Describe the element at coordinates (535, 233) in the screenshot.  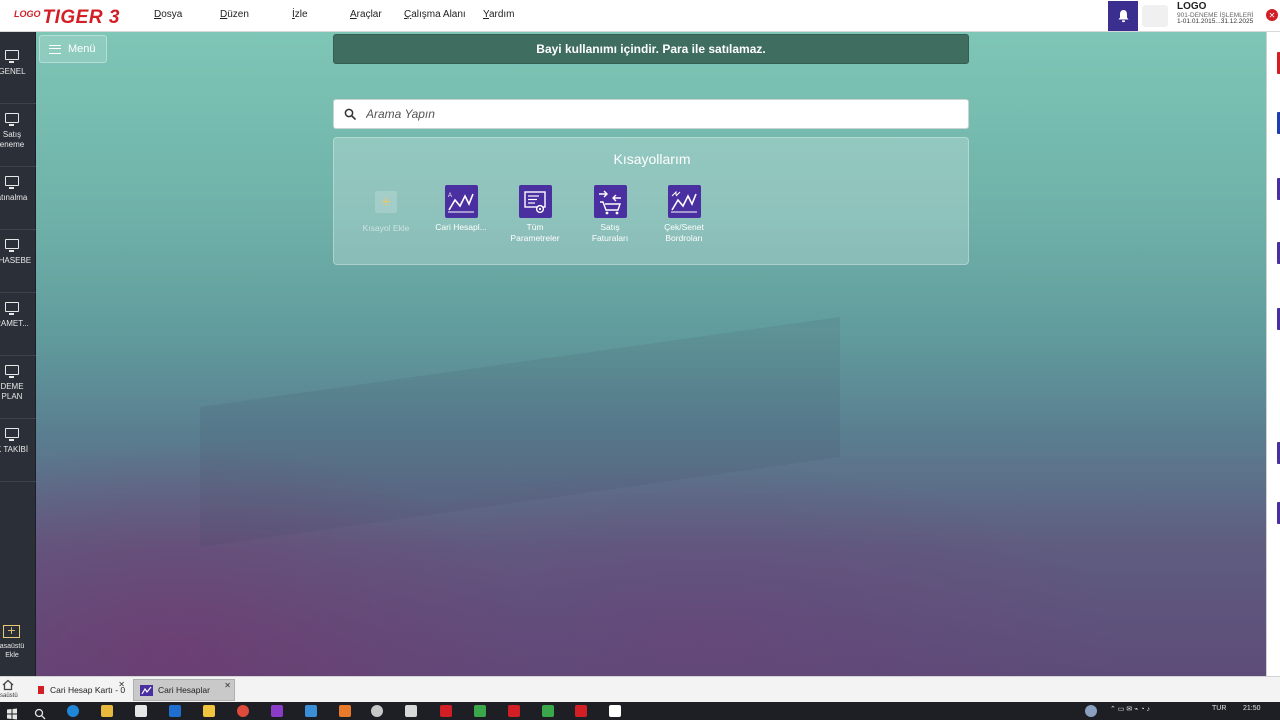
I see `shortcut-label: Tüm Parametreler` at that location.